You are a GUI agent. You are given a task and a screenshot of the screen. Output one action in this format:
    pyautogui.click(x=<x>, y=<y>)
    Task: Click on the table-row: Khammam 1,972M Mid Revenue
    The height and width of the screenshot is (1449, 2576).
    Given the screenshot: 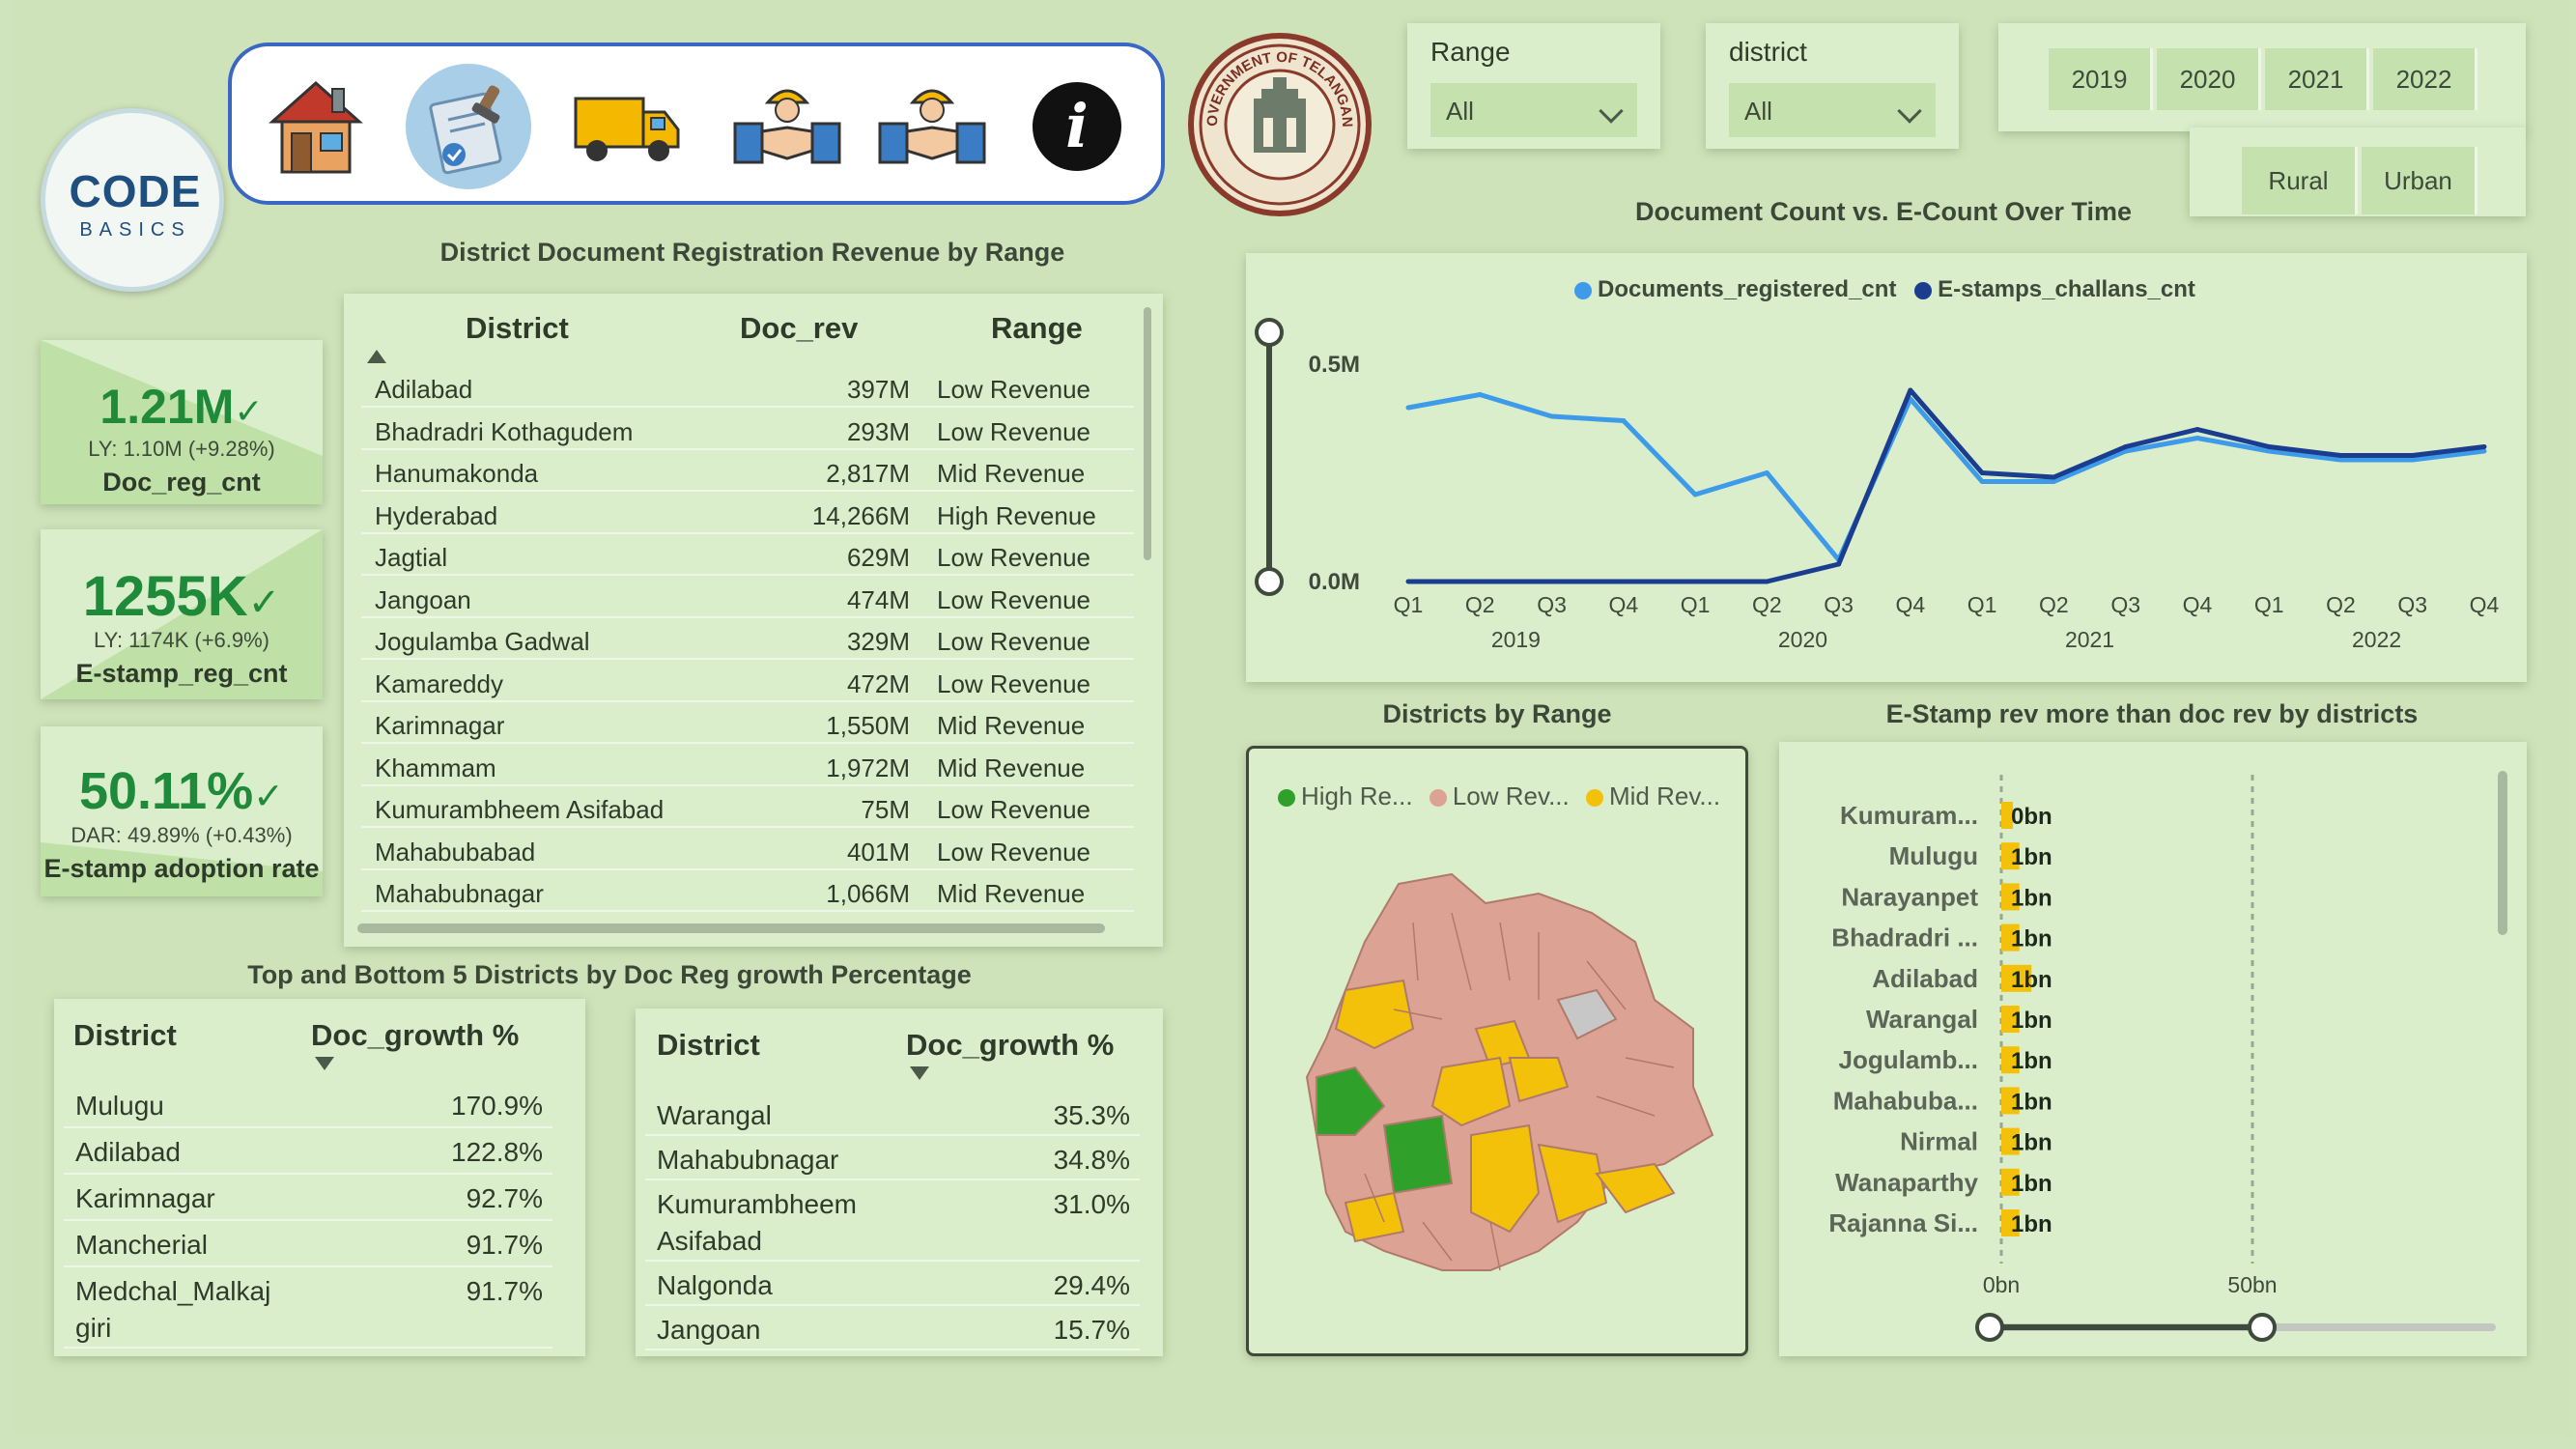 What is the action you would take?
    pyautogui.click(x=747, y=766)
    